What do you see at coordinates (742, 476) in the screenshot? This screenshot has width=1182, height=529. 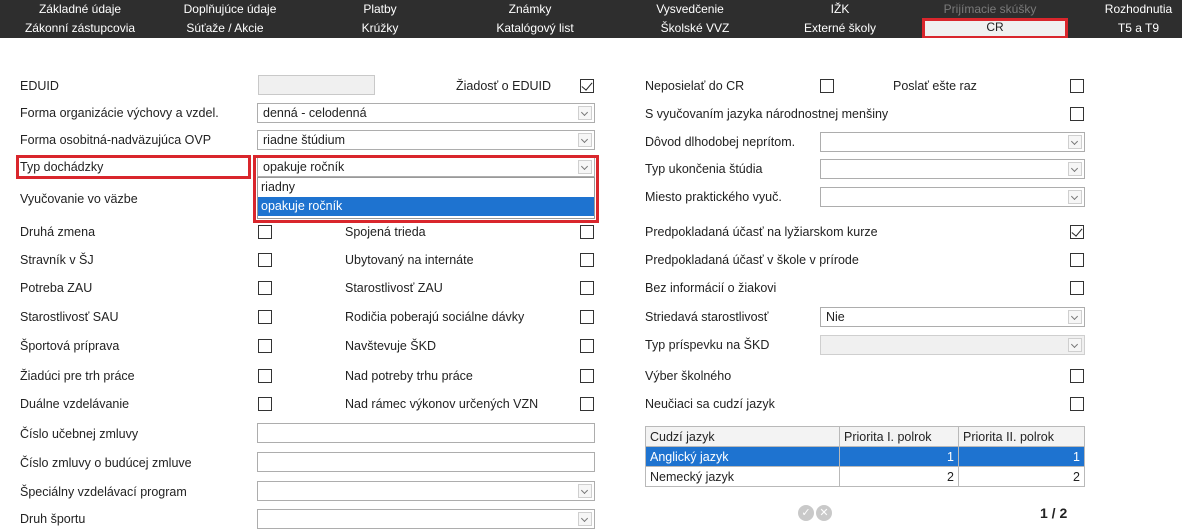 I see `table-cell: Nemecký jazyk` at bounding box center [742, 476].